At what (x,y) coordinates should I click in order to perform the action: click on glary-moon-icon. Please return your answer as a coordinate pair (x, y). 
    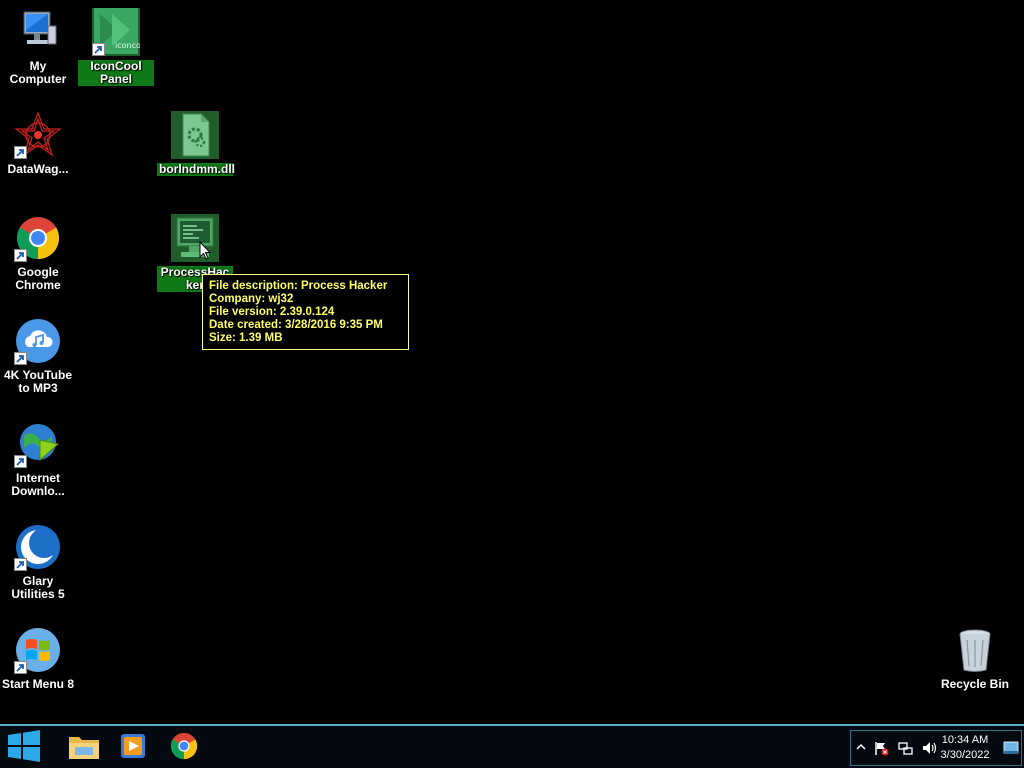
    Looking at the image, I should click on (38, 547).